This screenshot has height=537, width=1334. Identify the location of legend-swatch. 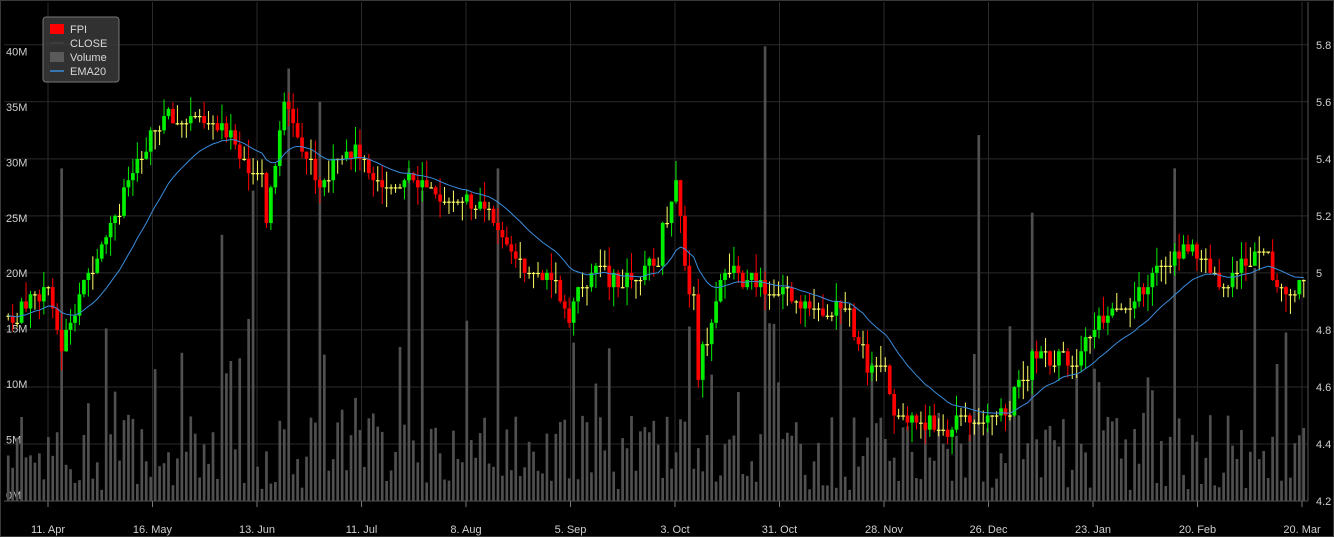
(57, 57).